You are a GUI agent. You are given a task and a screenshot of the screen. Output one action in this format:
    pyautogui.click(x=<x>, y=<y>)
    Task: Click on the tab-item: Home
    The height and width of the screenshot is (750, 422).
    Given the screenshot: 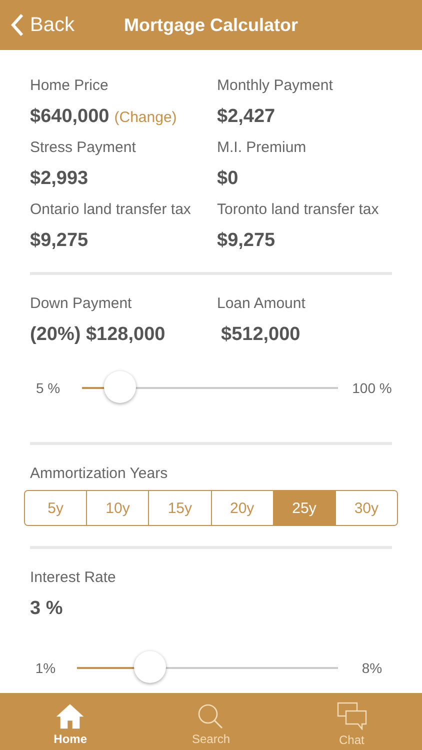 What is the action you would take?
    pyautogui.click(x=70, y=721)
    